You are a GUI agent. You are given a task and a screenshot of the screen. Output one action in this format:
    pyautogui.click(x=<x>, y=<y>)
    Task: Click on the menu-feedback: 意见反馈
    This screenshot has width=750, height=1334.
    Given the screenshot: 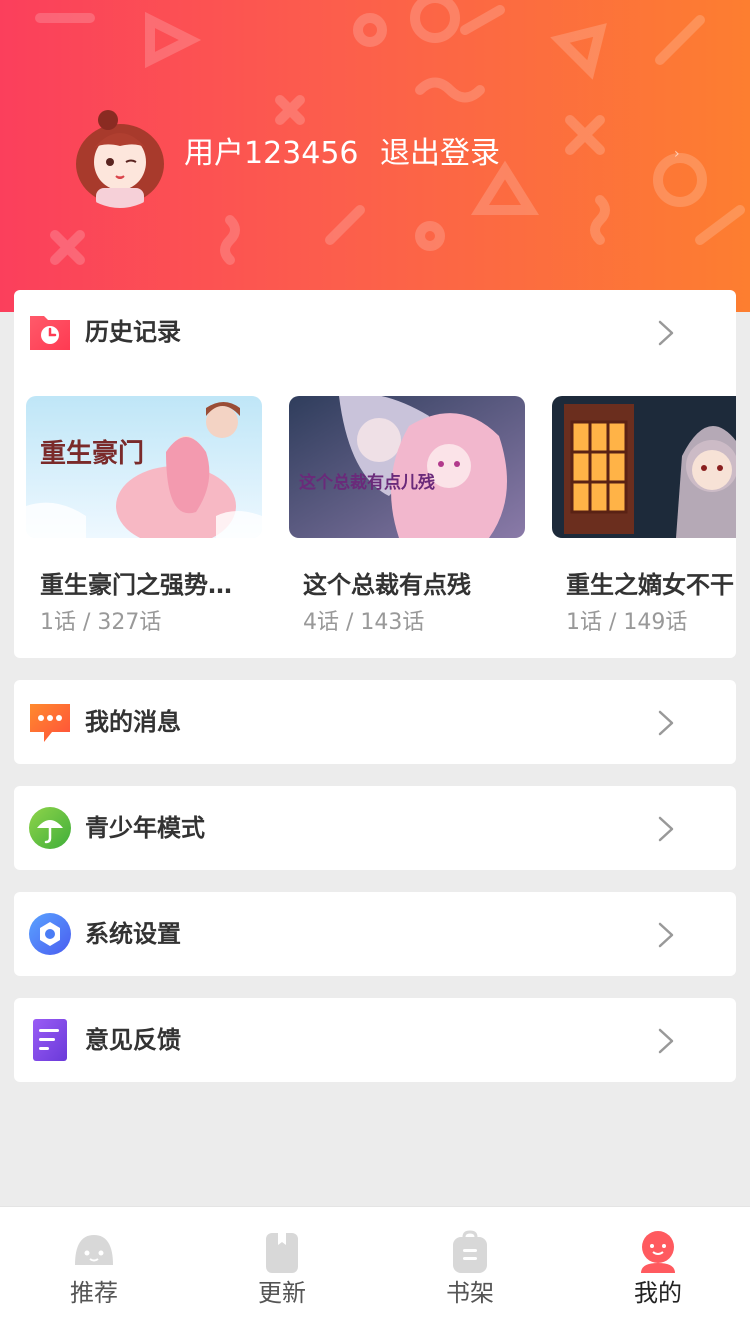 What is the action you would take?
    pyautogui.click(x=375, y=1040)
    